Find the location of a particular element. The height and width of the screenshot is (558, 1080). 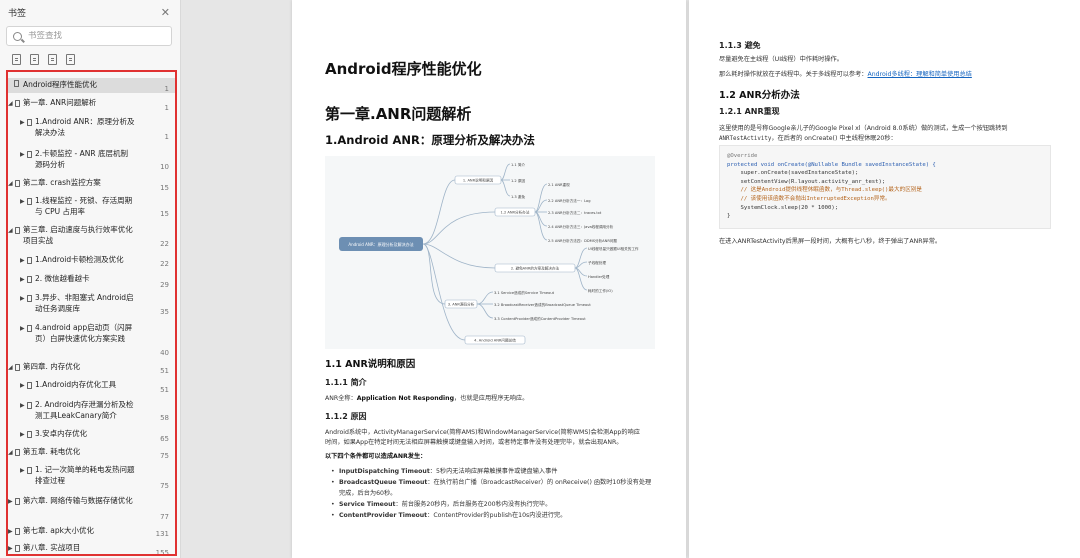

toc-item: ▶ 1. 记一次简单的耗电发热问题排查过程 75 is located at coordinates (91, 478).